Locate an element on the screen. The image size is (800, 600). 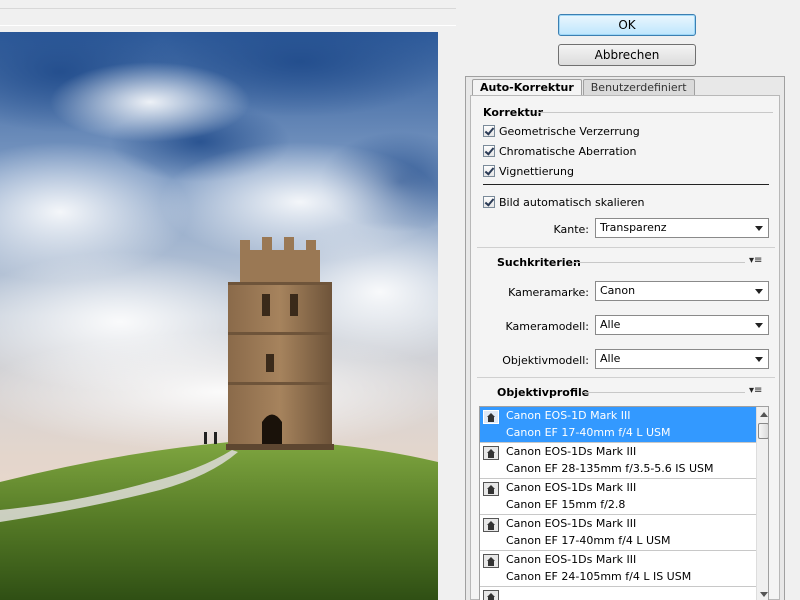
kameramarke-value: Canon is located at coordinates (618, 290).